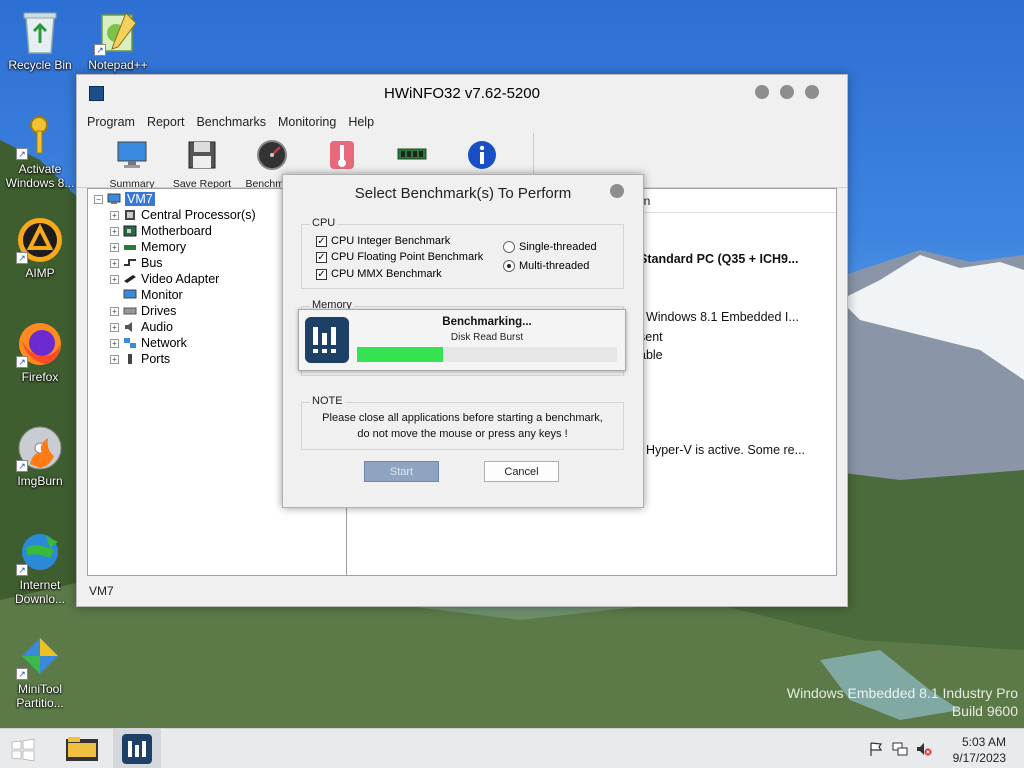 Image resolution: width=1024 pixels, height=768 pixels. Describe the element at coordinates (118, 32) in the screenshot. I see `notepad-plus-icon: ↗` at that location.